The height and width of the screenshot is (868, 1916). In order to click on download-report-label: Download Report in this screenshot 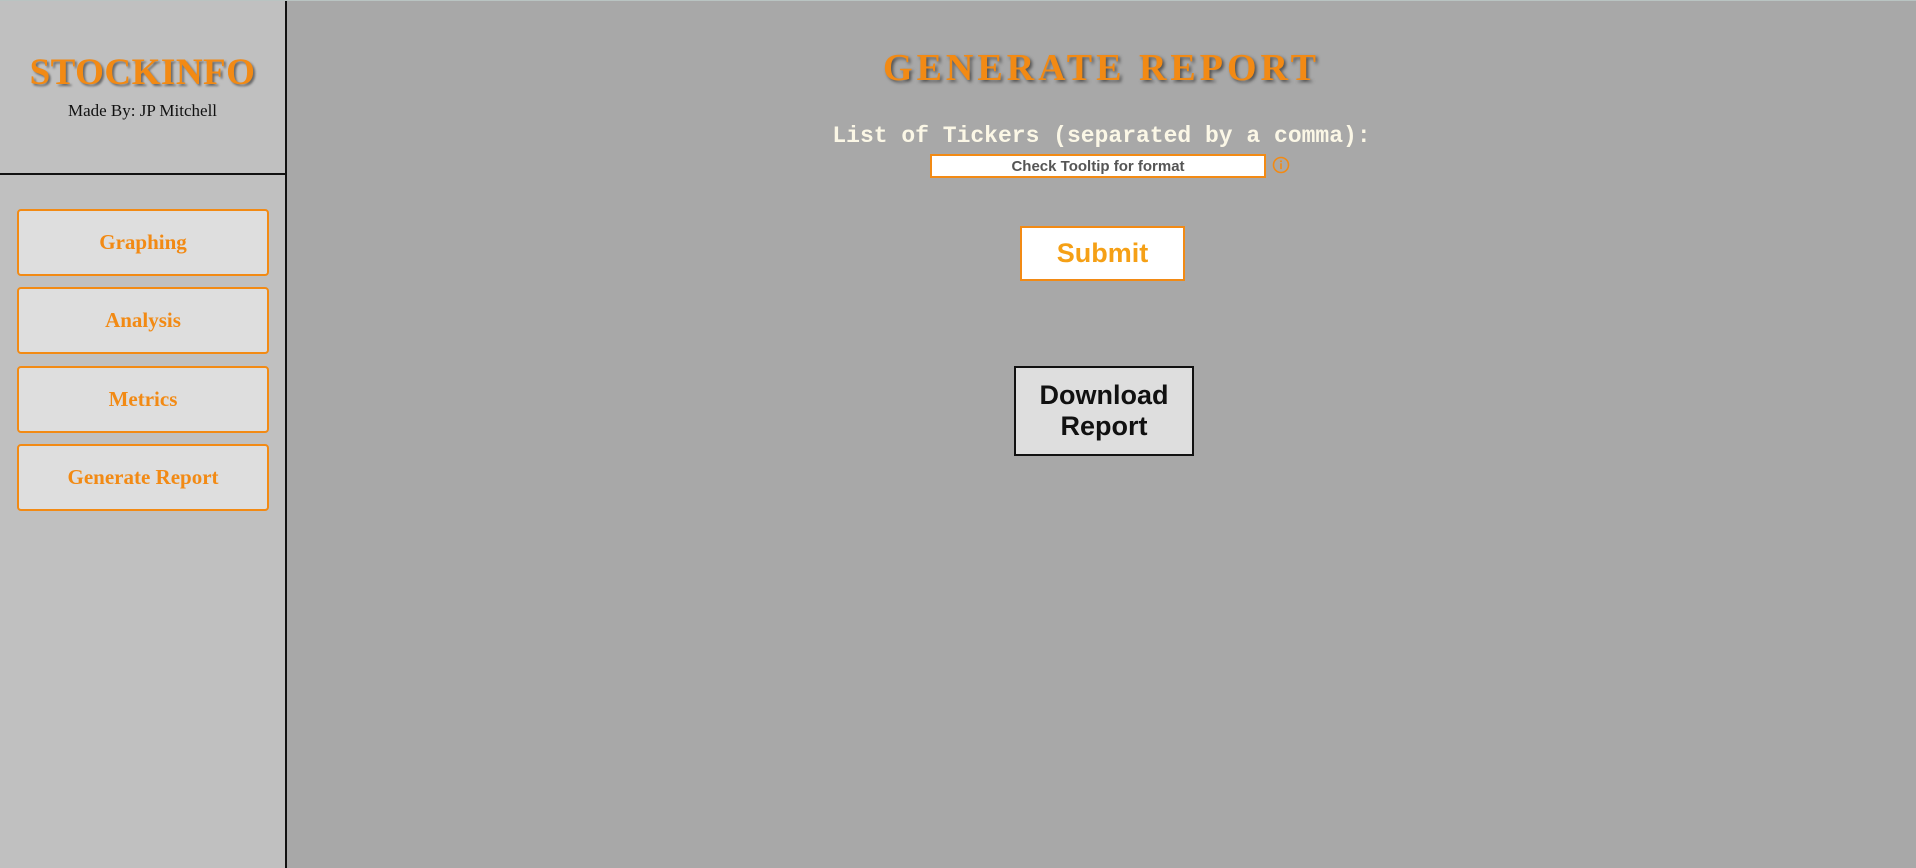, I will do `click(1104, 410)`.